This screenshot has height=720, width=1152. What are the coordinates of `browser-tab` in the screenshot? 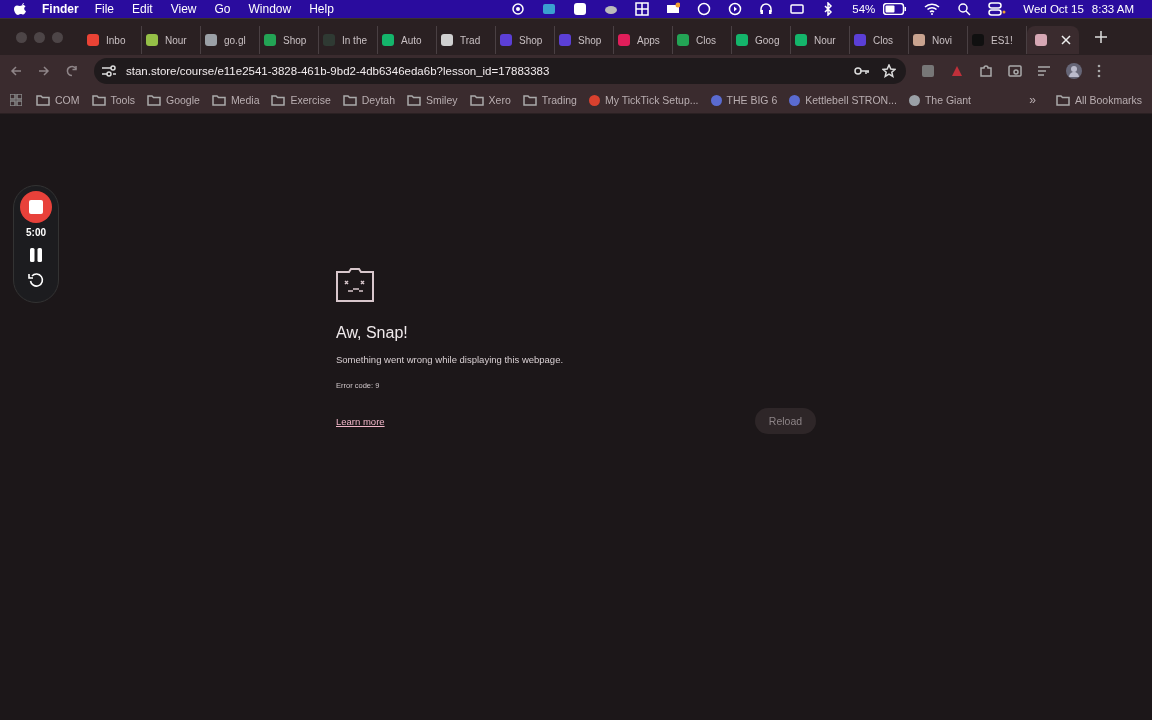 It's located at (1053, 40).